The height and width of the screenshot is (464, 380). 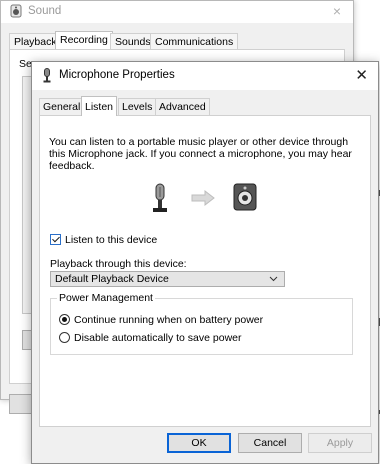 What do you see at coordinates (25, 64) in the screenshot?
I see `recording-instruction: Se` at bounding box center [25, 64].